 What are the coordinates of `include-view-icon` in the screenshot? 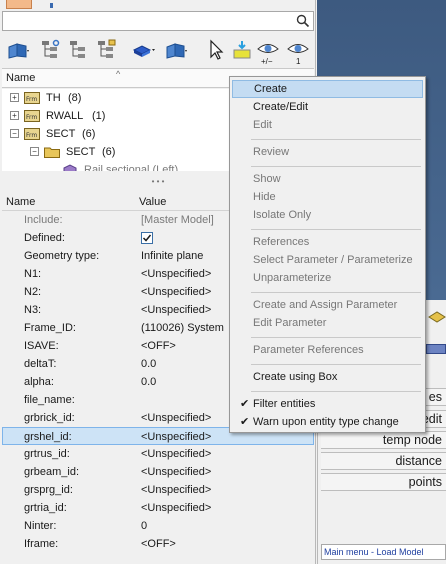 It's located at (106, 50).